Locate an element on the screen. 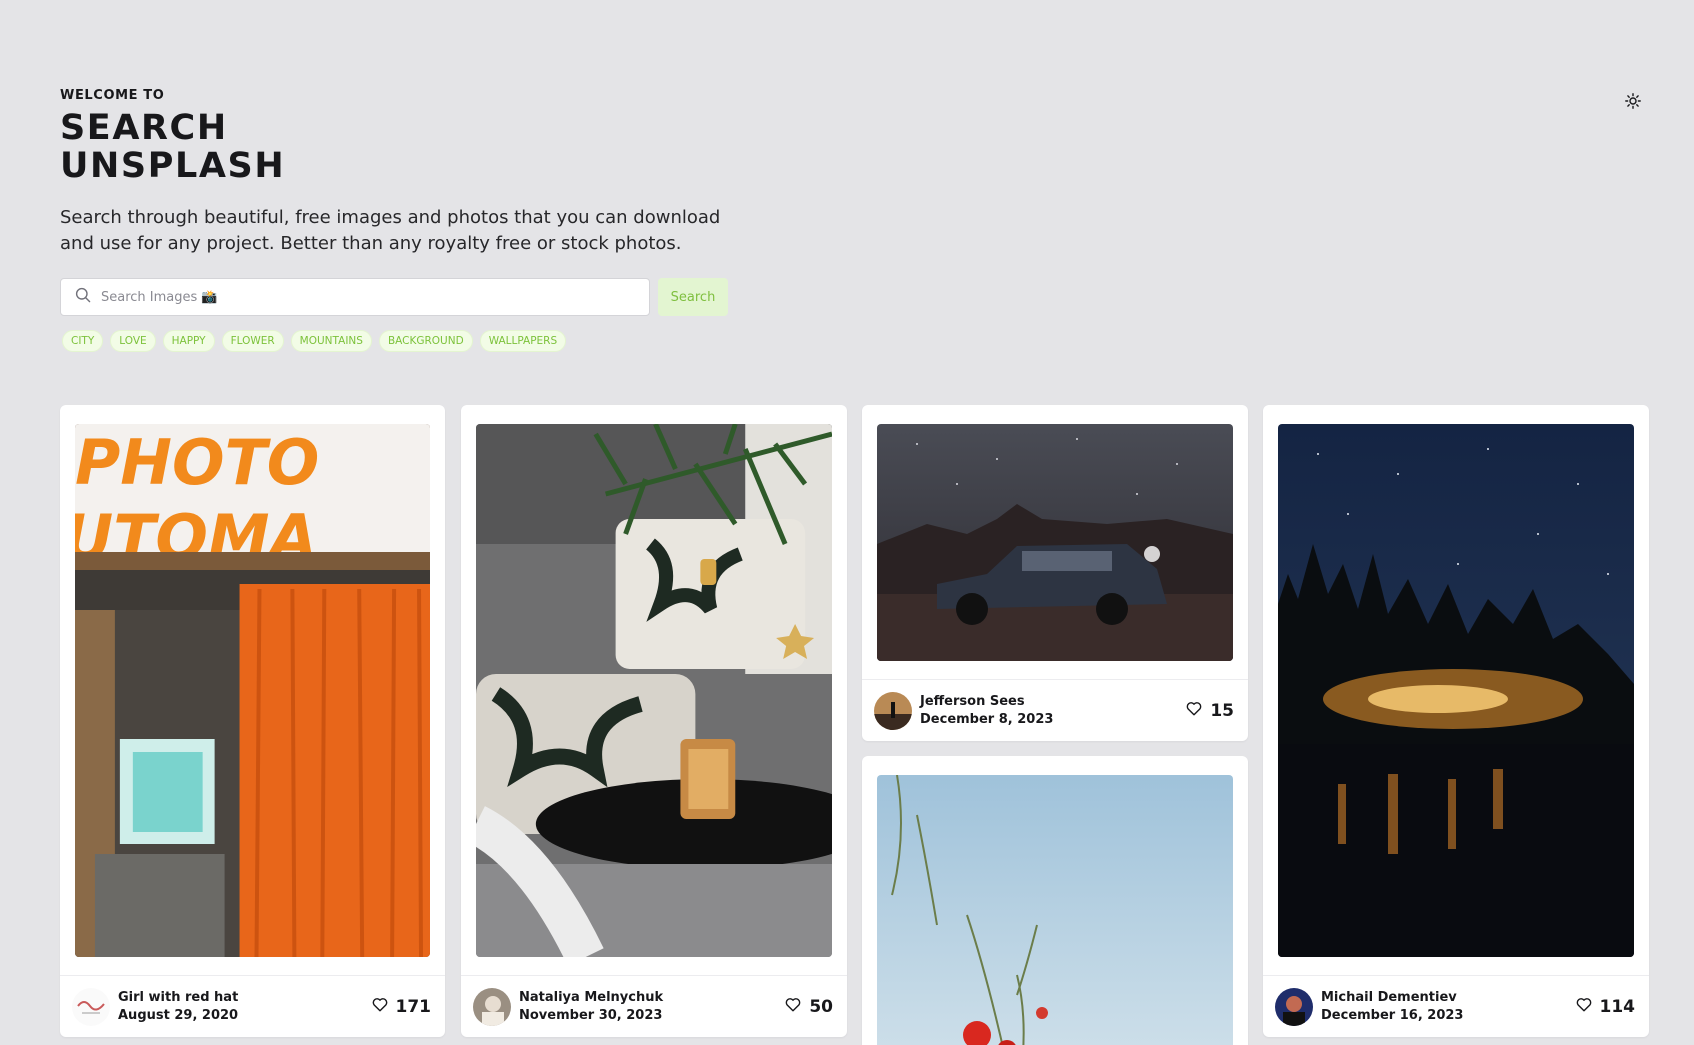  author-info: Jefferson Sees December 8, 2023 is located at coordinates (1053, 711).